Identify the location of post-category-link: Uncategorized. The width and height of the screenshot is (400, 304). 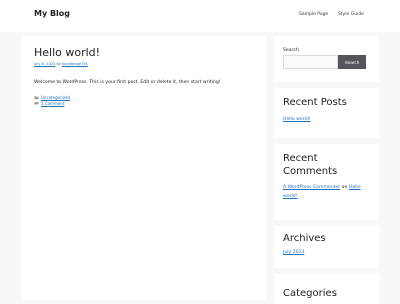
(55, 97).